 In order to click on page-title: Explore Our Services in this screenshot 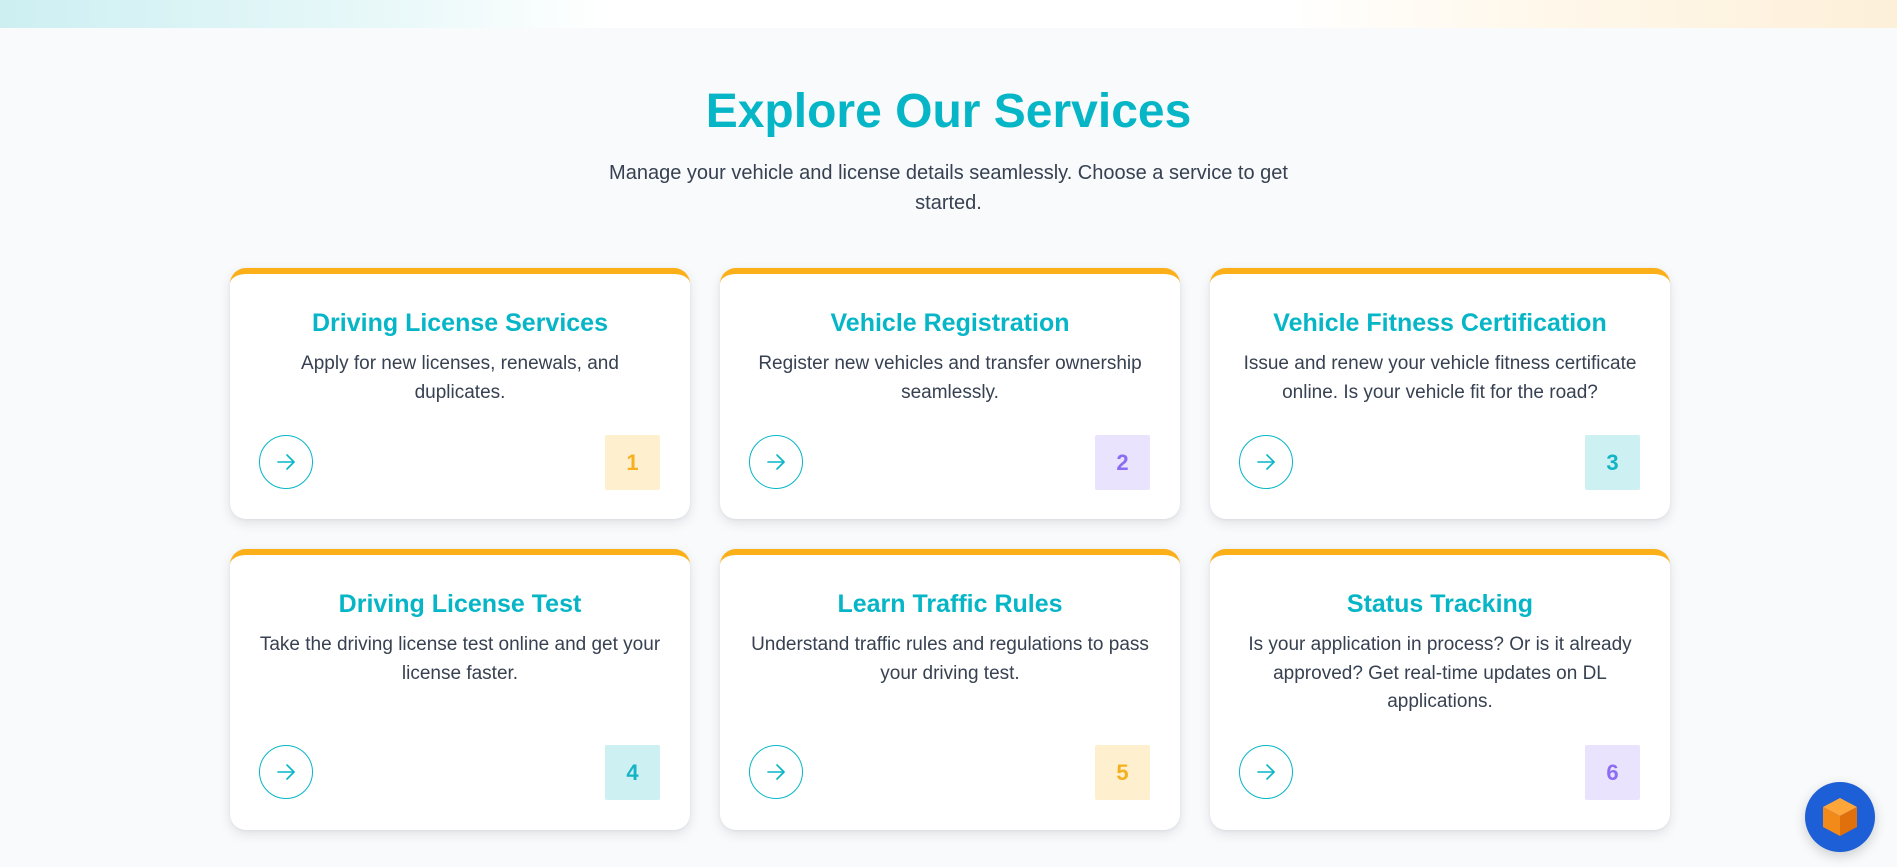, I will do `click(948, 111)`.